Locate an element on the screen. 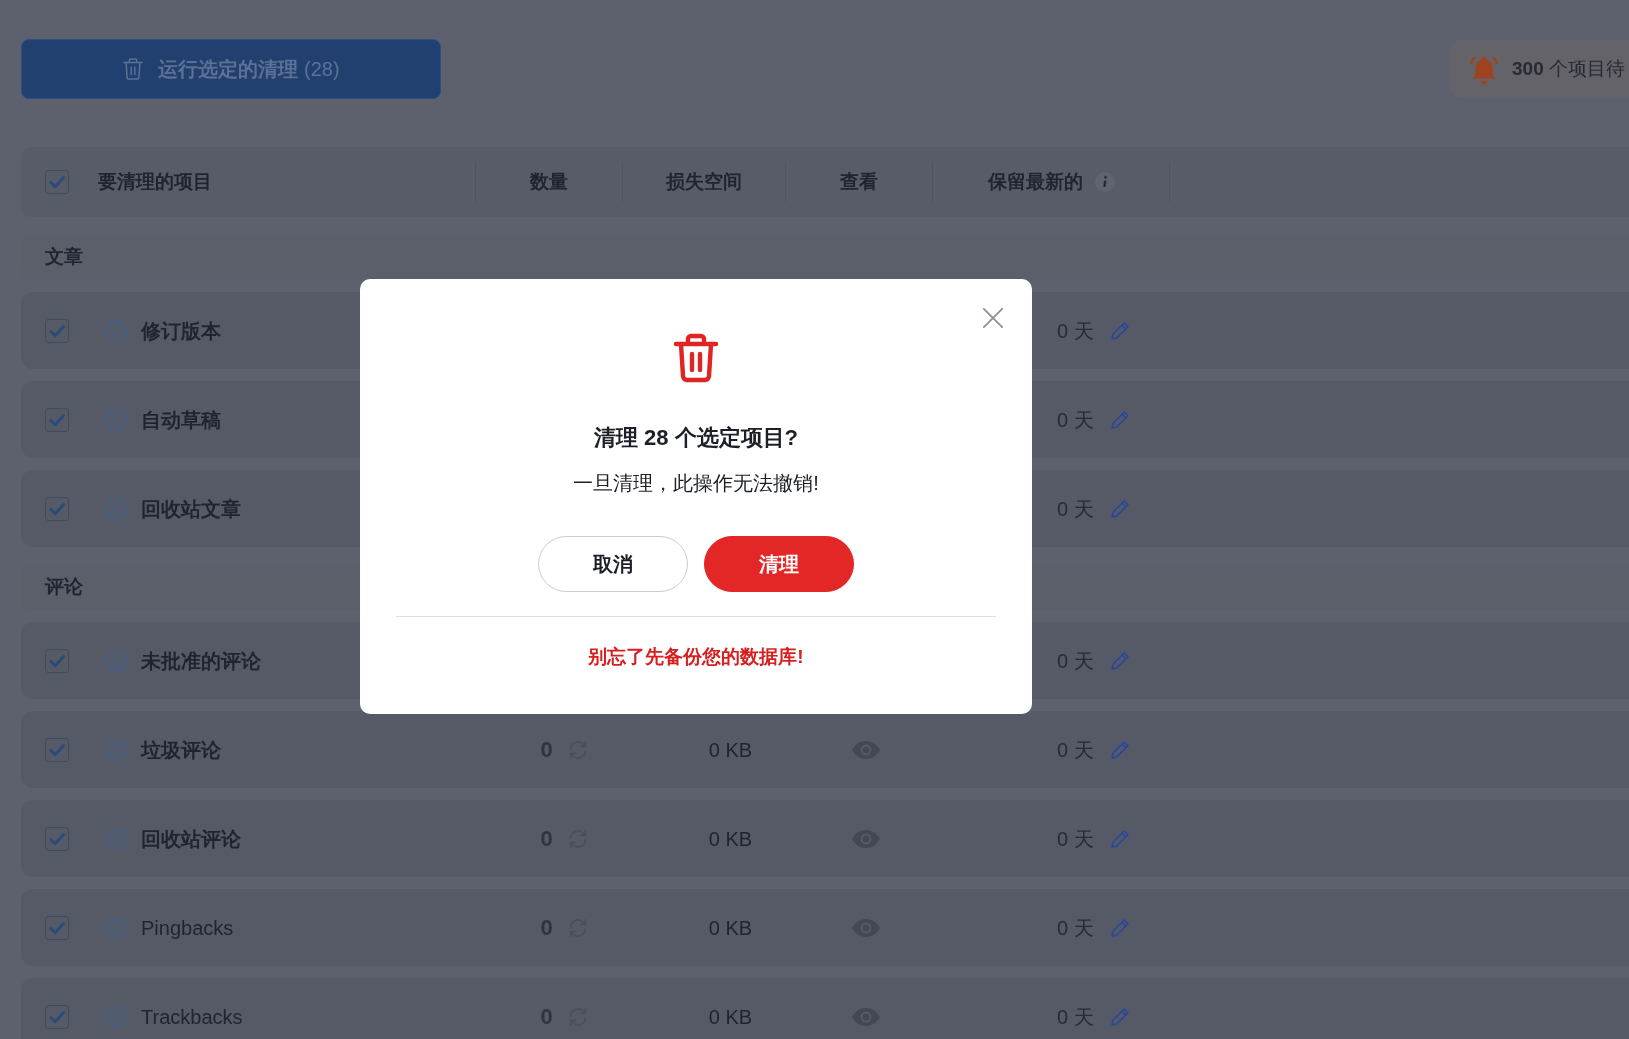  dialog-title: 清理 28 个选定项目? is located at coordinates (696, 438).